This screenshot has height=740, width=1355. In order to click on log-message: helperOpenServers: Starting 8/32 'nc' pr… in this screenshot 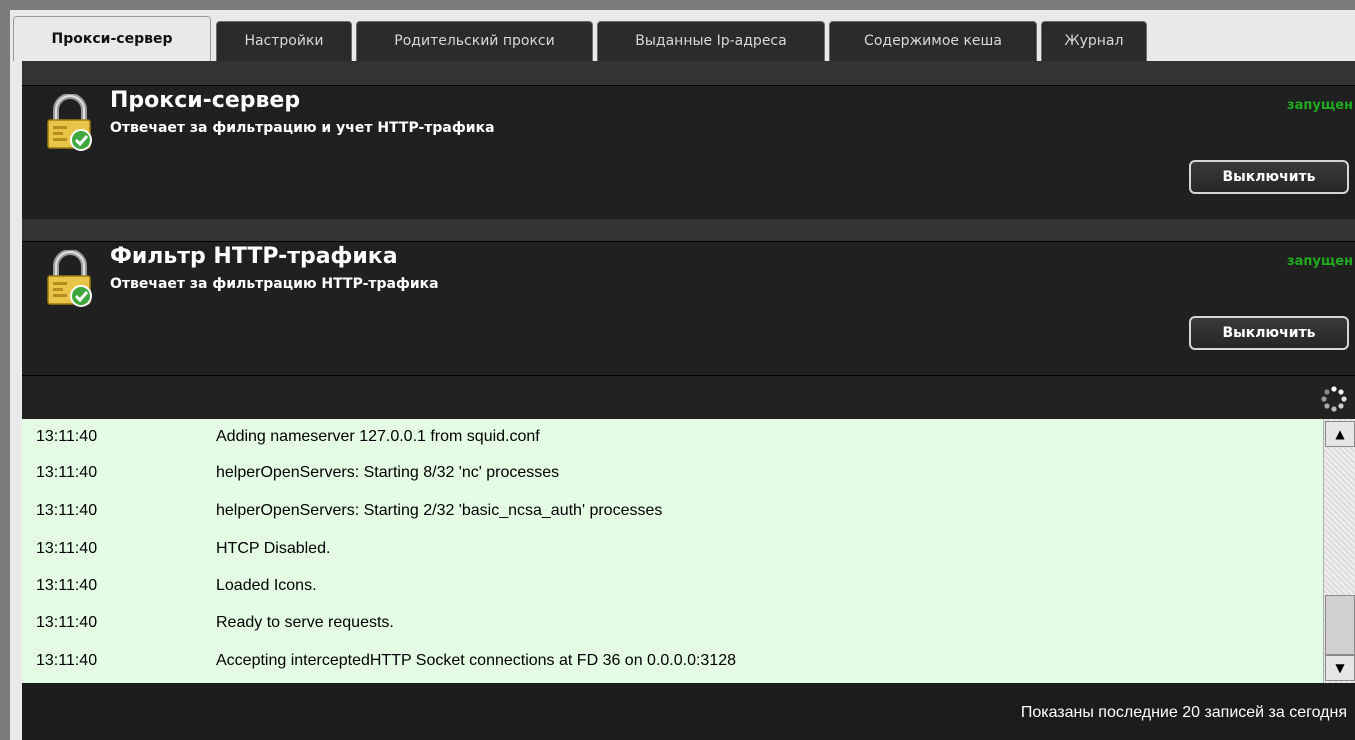, I will do `click(388, 472)`.